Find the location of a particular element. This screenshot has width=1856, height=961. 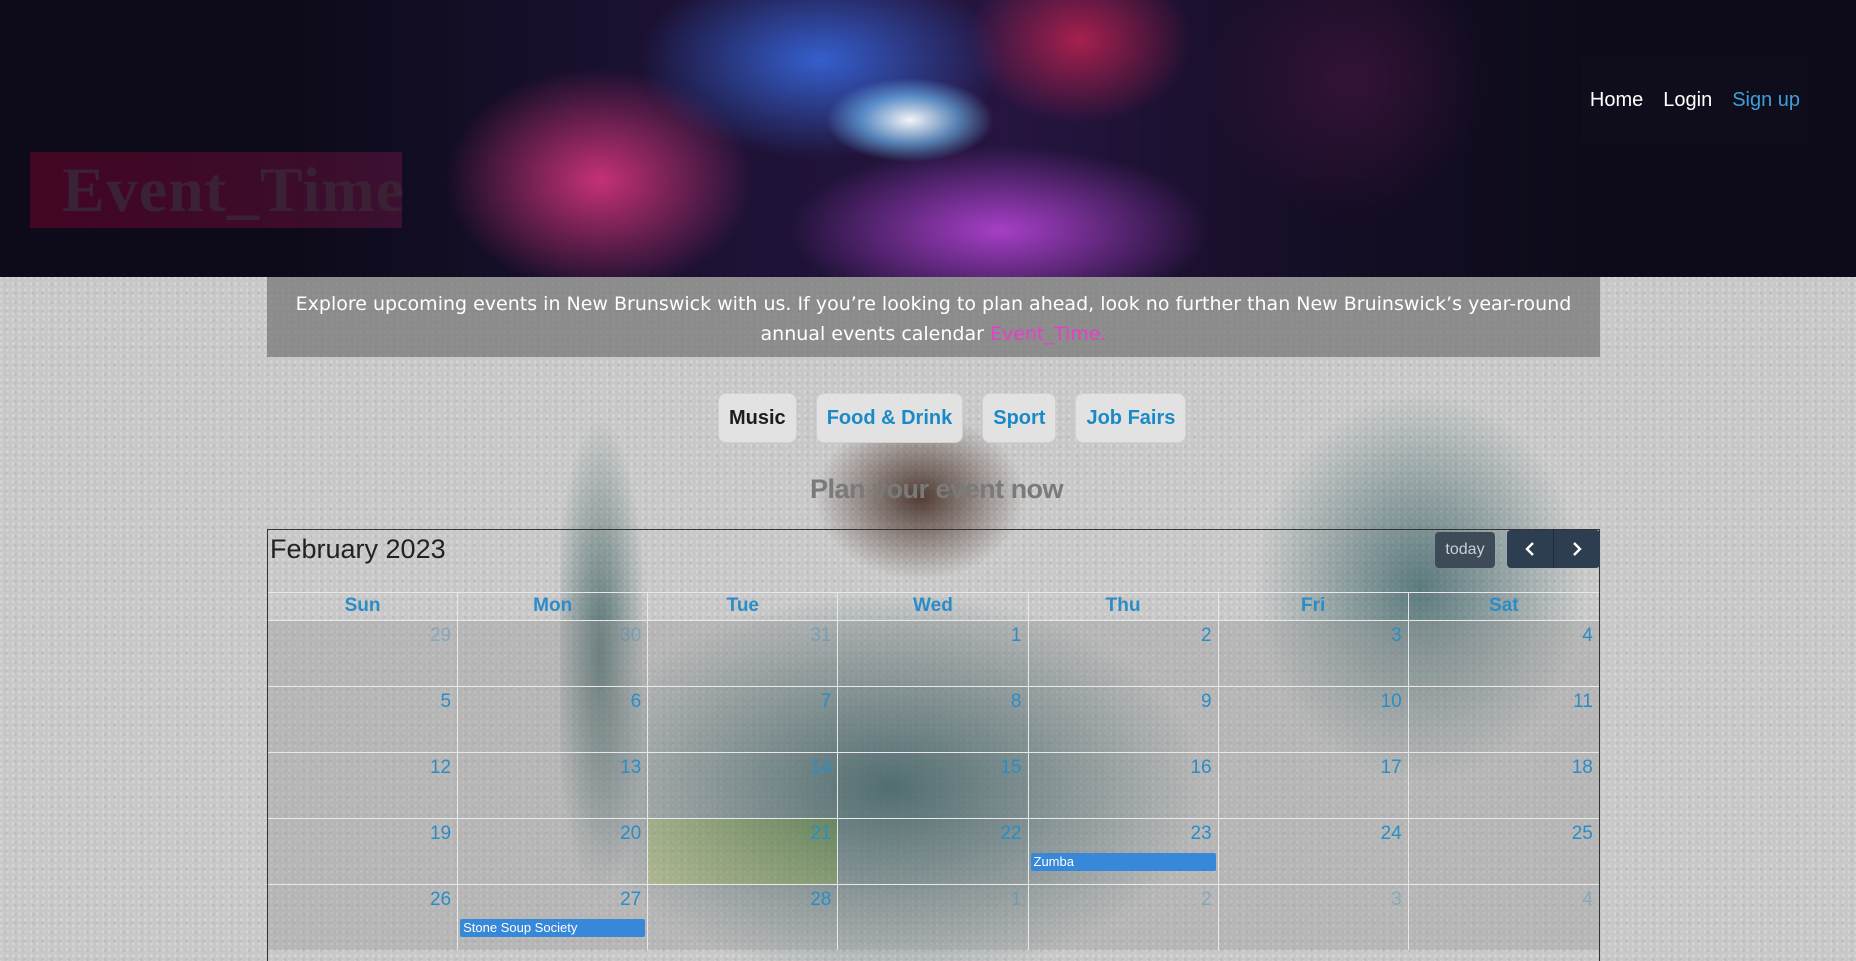

chevron-right-icon is located at coordinates (1577, 549).